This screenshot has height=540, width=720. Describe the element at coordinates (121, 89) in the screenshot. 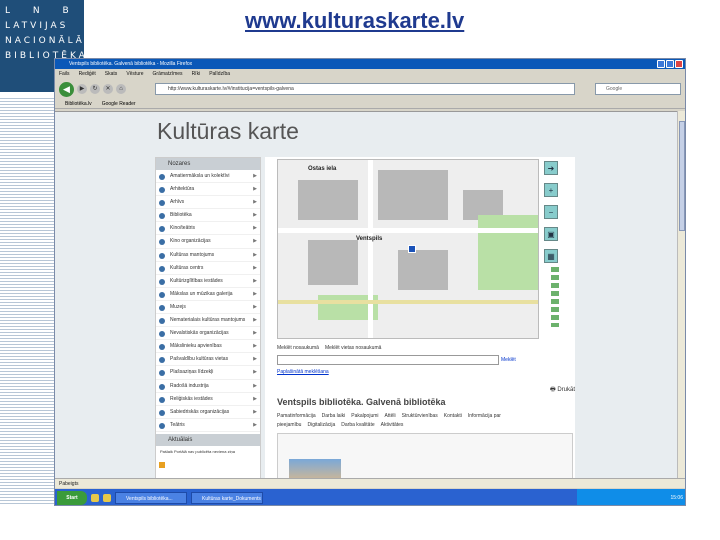

I see `home-button: ⌂` at that location.